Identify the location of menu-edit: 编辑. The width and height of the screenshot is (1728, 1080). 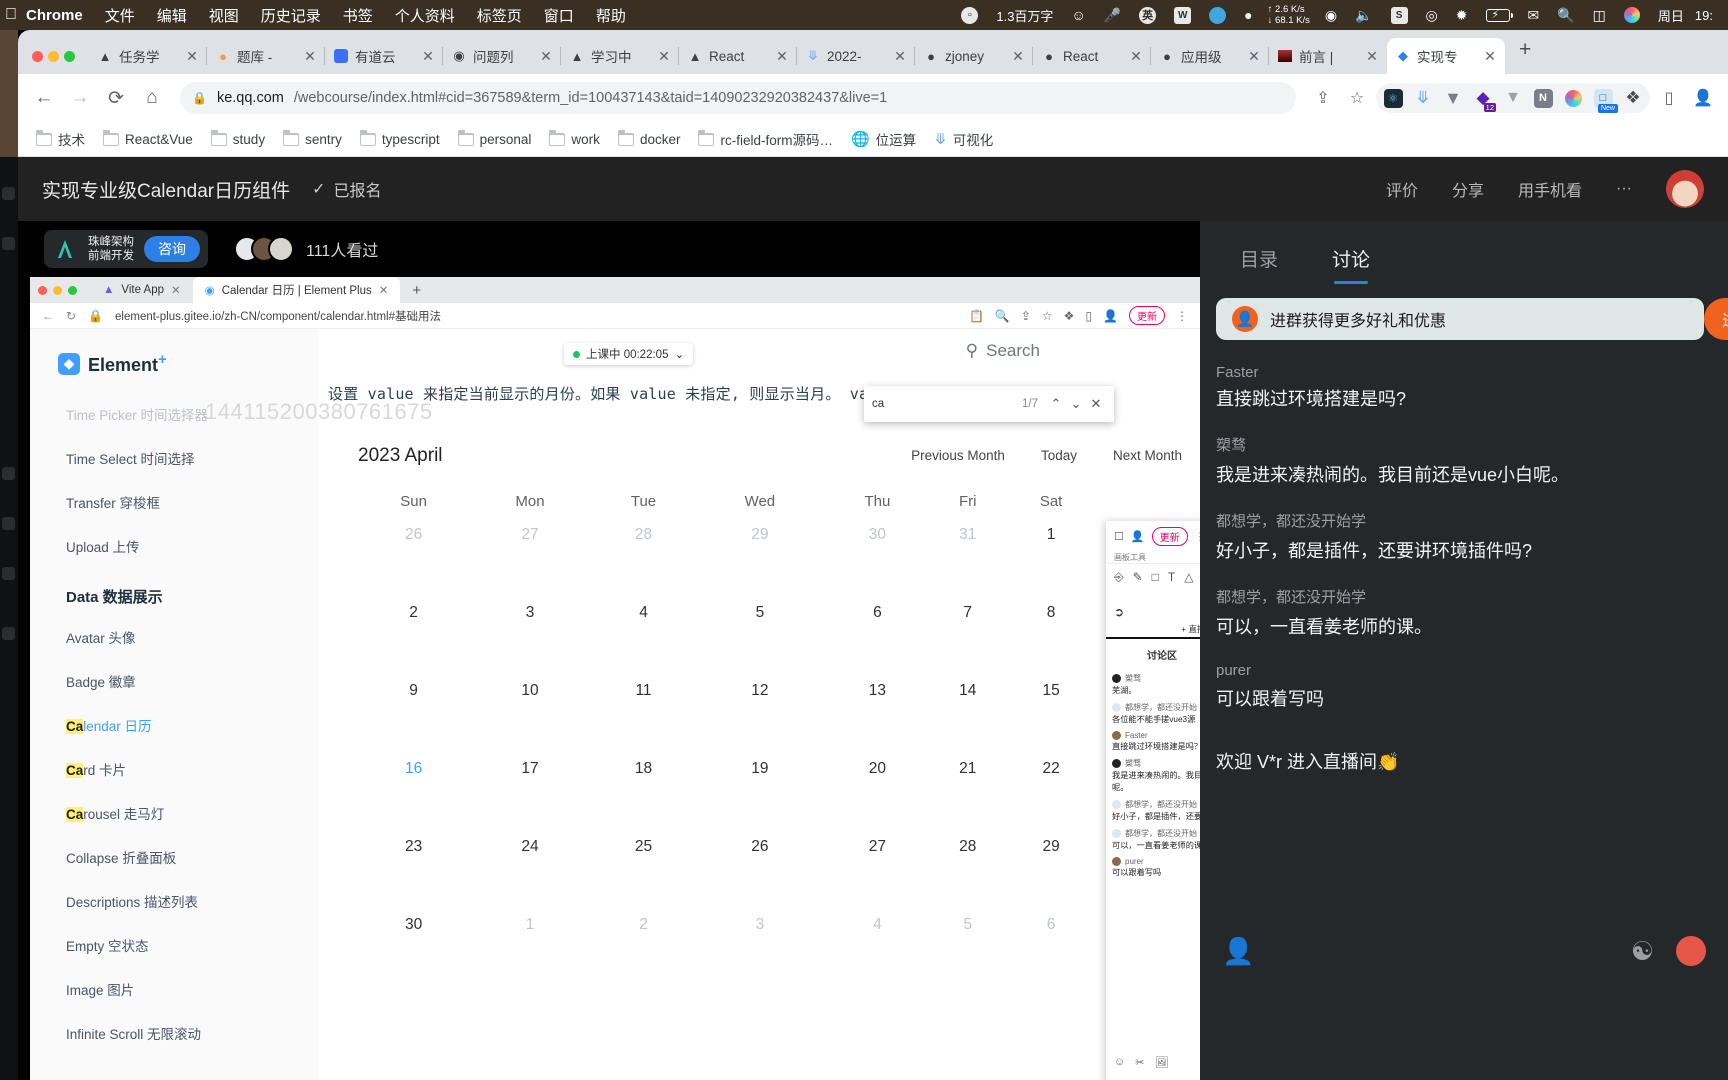
(172, 15).